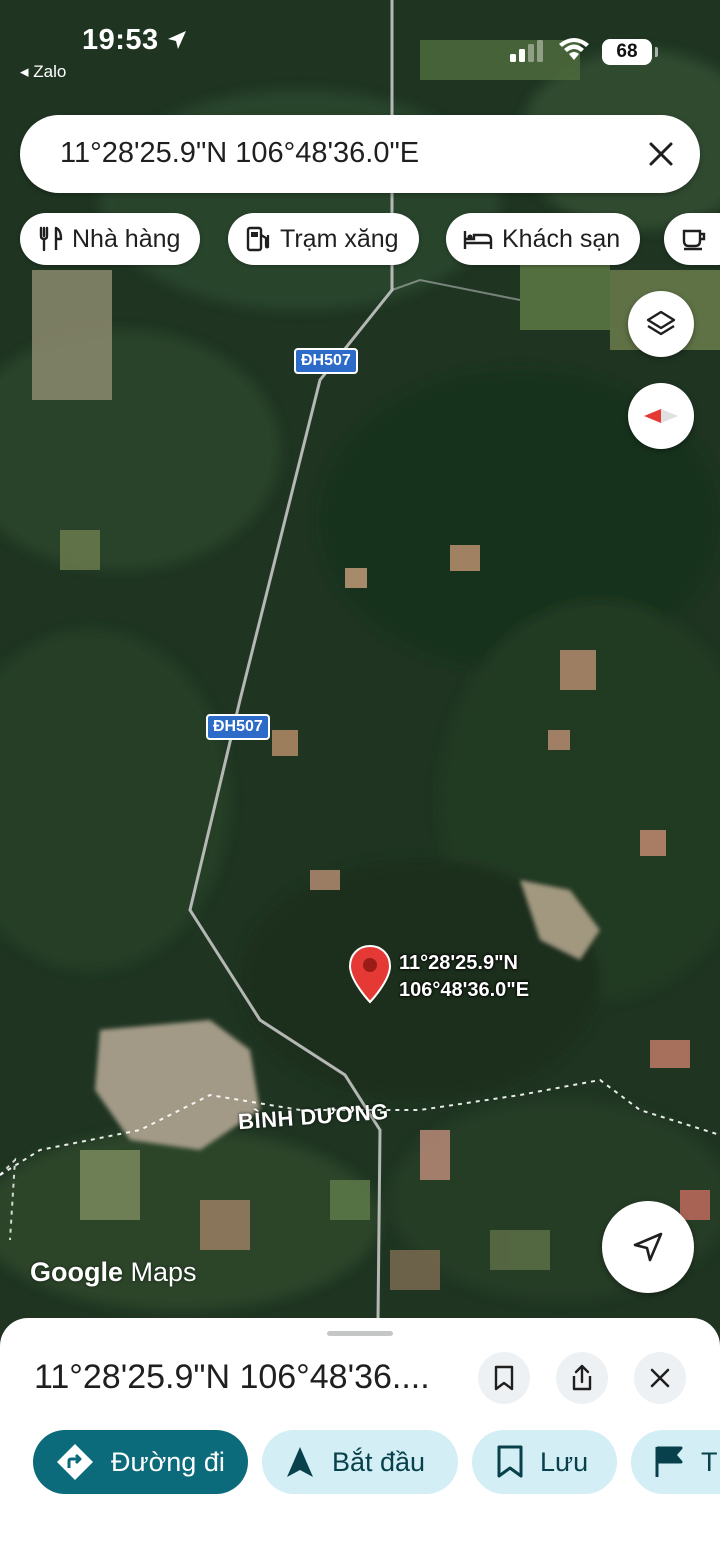  I want to click on battery-indicator: 68, so click(630, 52).